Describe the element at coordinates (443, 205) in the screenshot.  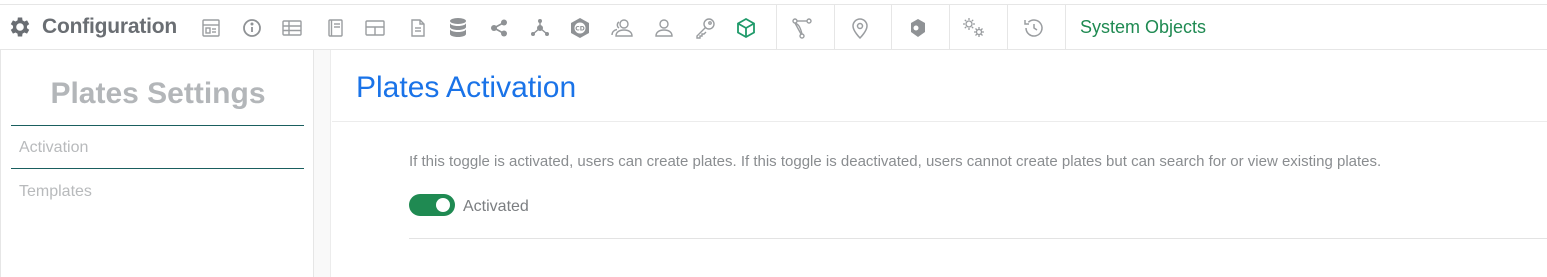
I see `toggle-knob` at that location.